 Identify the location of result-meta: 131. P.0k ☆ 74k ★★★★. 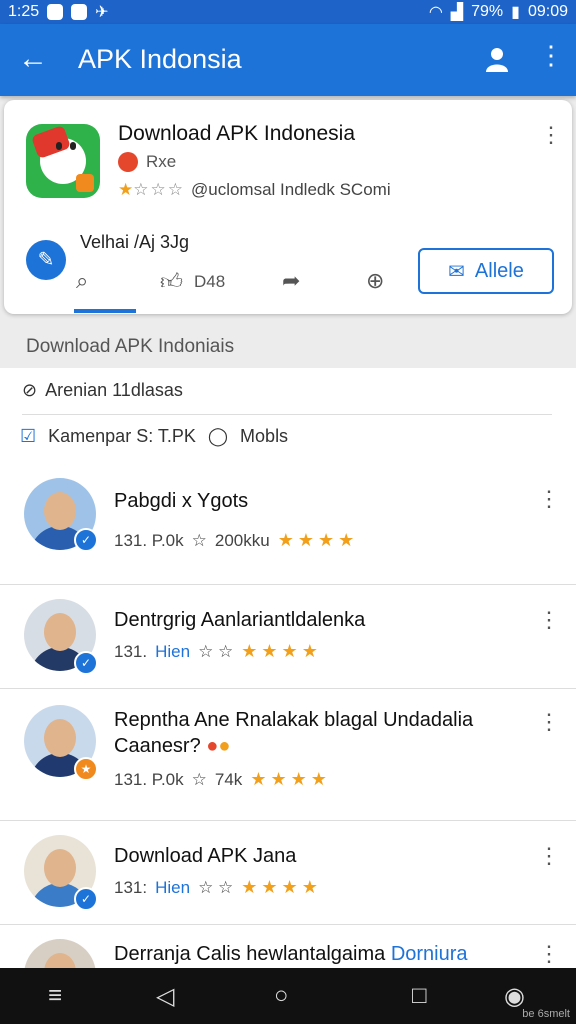
(222, 779).